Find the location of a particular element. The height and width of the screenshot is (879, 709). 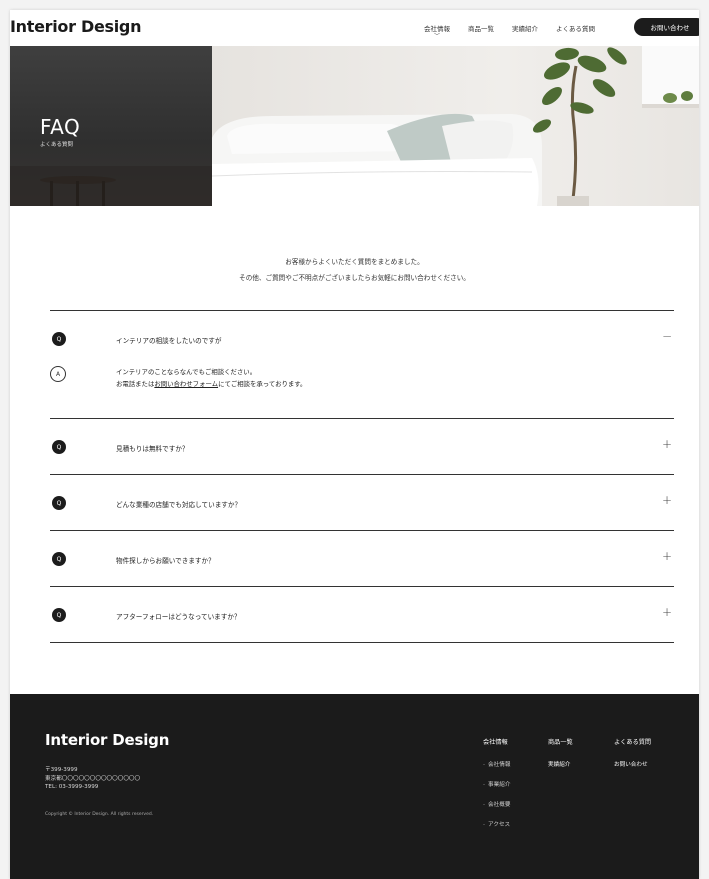

faq-question-row: Q アフターフォローはどうなっていますか？ + is located at coordinates (362, 614).